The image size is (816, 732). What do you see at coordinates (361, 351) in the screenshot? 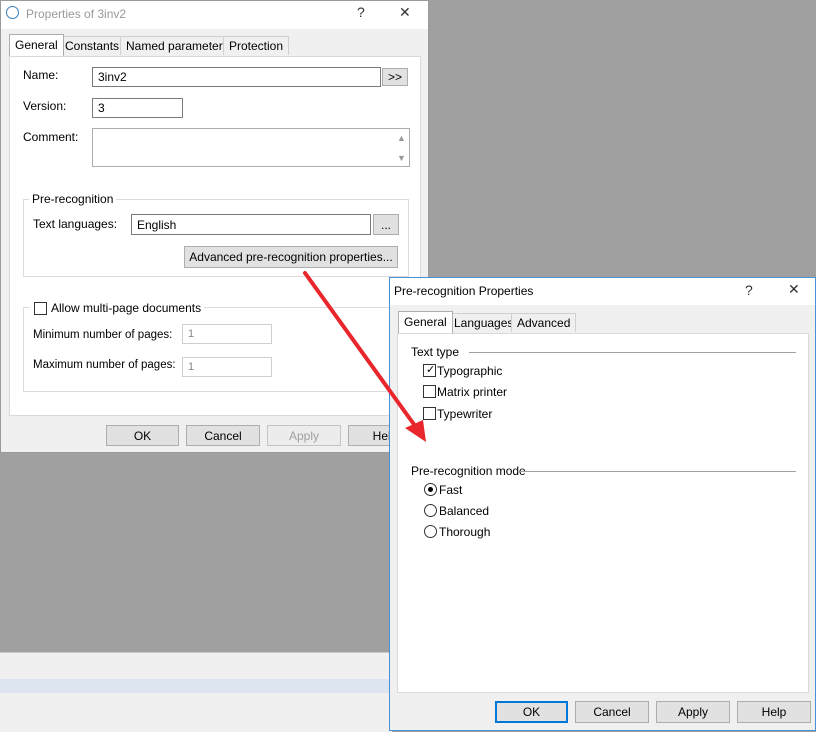
I see `arrow-shaft` at bounding box center [361, 351].